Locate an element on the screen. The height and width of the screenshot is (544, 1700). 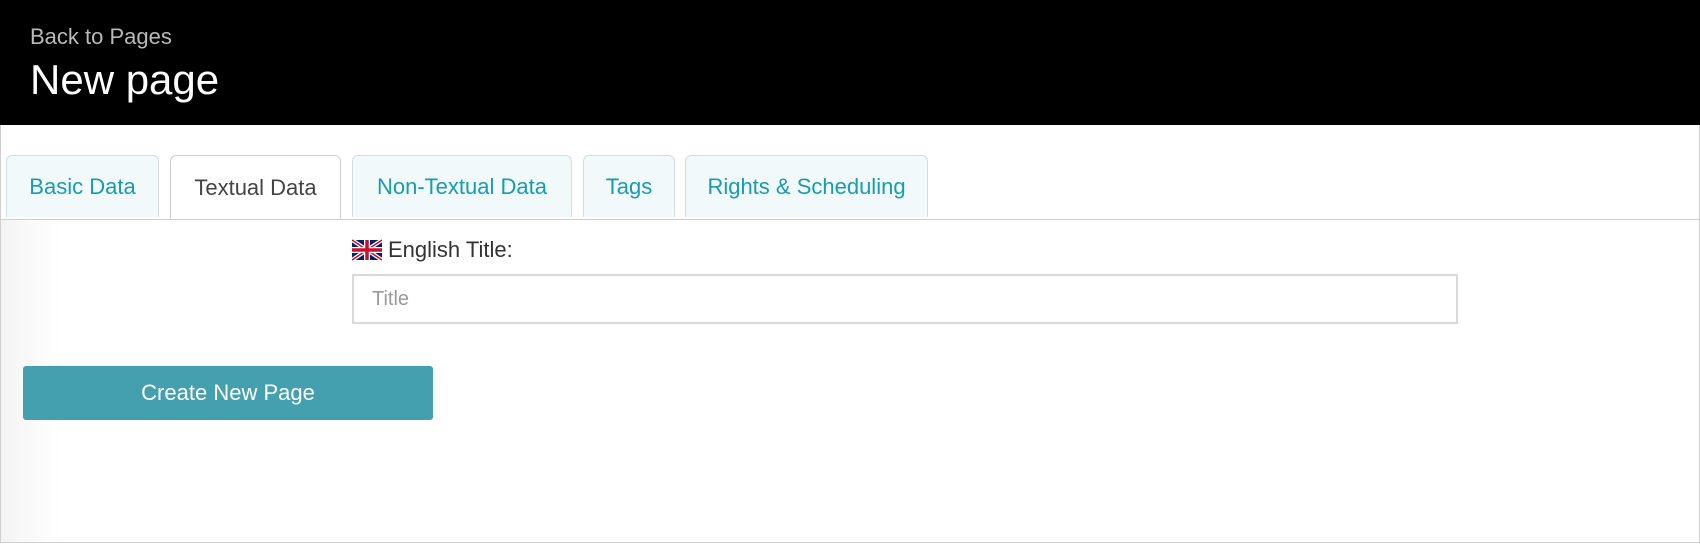
tab-rights-scheduling: Rights & Scheduling is located at coordinates (806, 186).